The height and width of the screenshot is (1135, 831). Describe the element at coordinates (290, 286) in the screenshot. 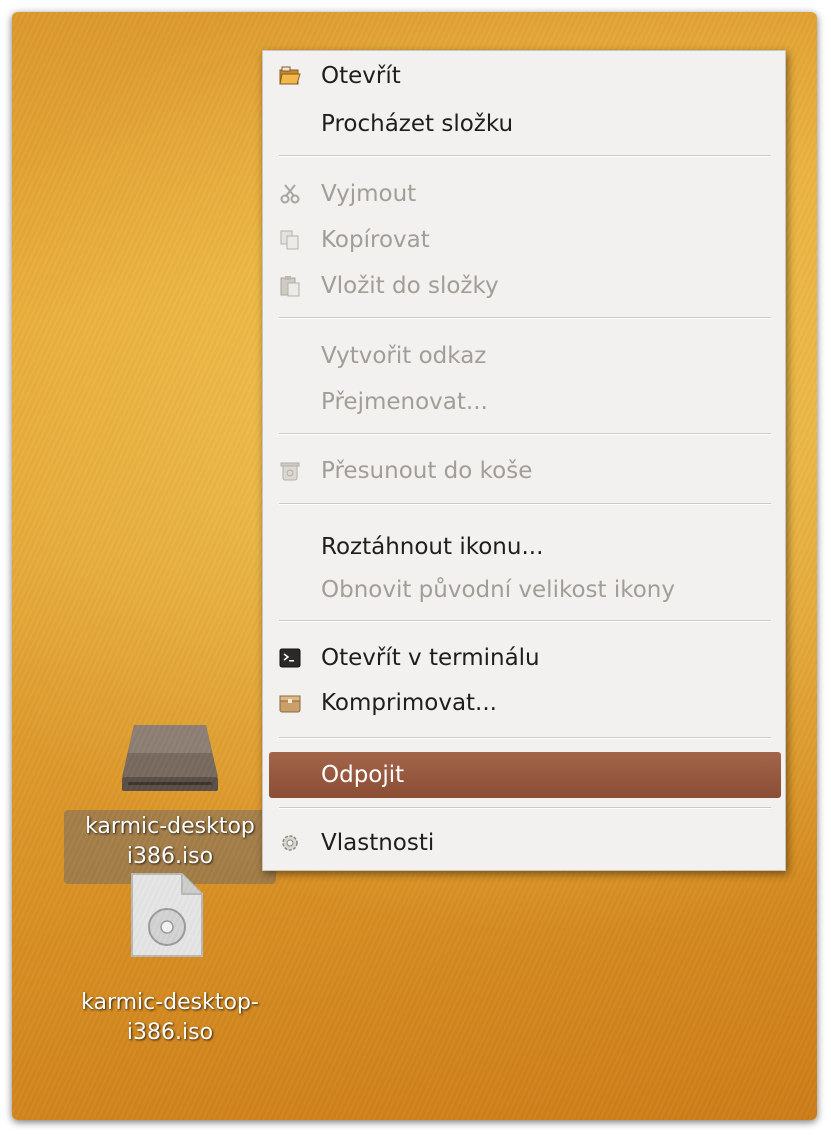

I see `paste-icon` at that location.